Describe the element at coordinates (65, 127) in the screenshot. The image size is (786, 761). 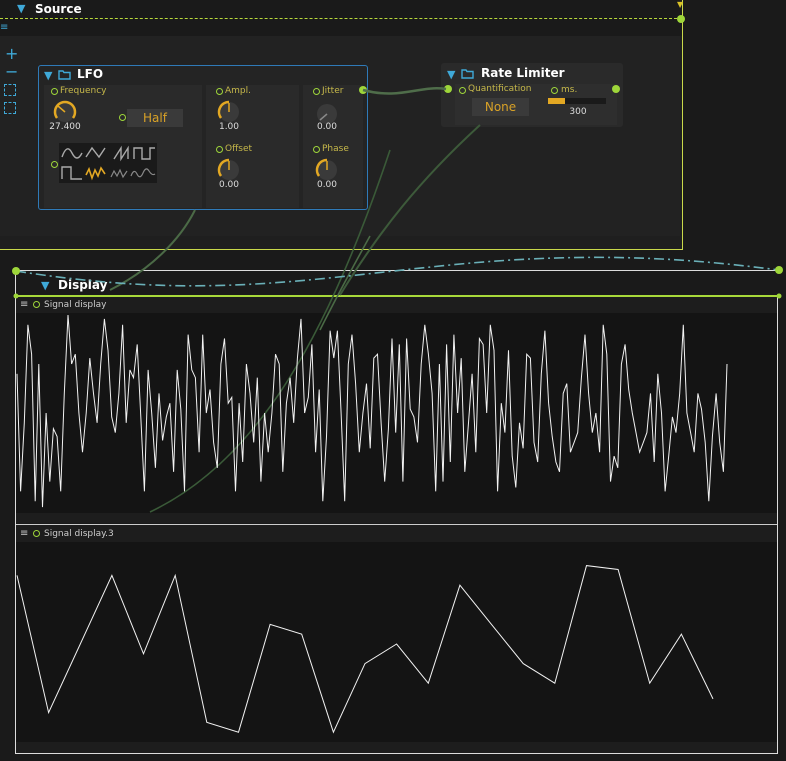
I see `frequency-value: 27.400` at that location.